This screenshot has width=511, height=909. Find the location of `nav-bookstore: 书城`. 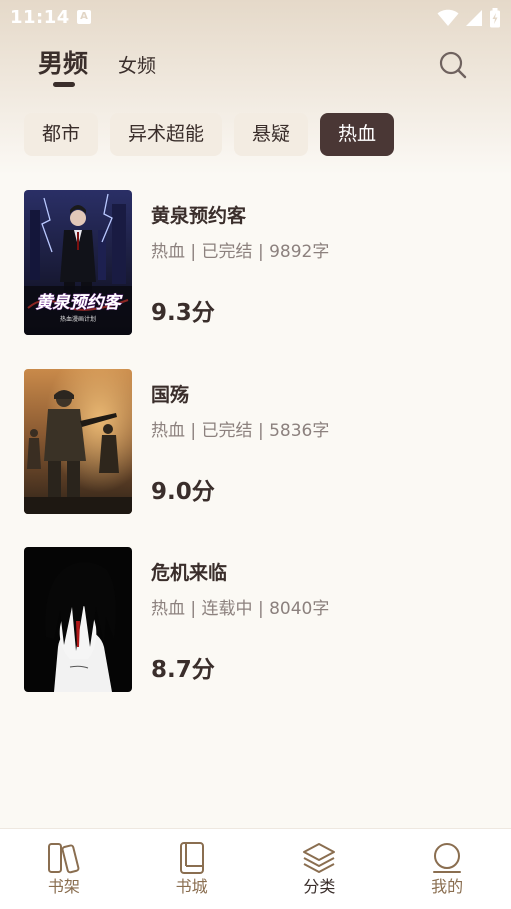

nav-bookstore: 书城 is located at coordinates (192, 869).